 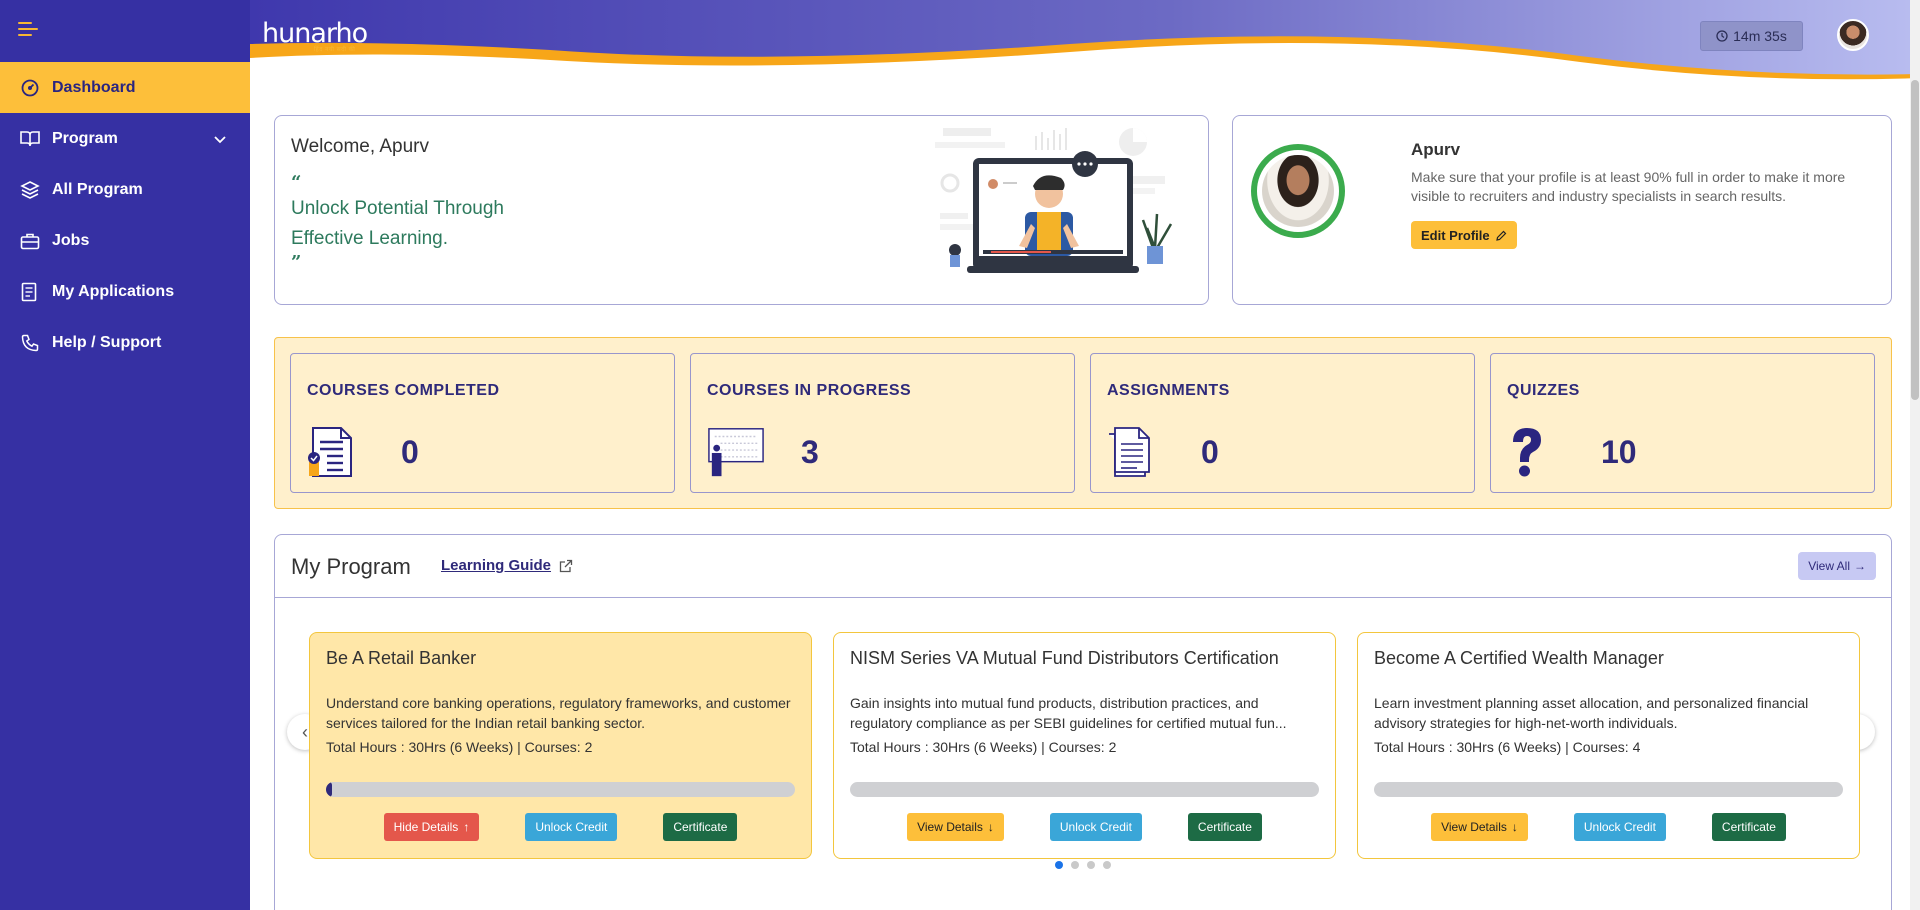 I want to click on program-card-actions: Hide Details ↑ Unlock Credit Certificate, so click(x=560, y=827).